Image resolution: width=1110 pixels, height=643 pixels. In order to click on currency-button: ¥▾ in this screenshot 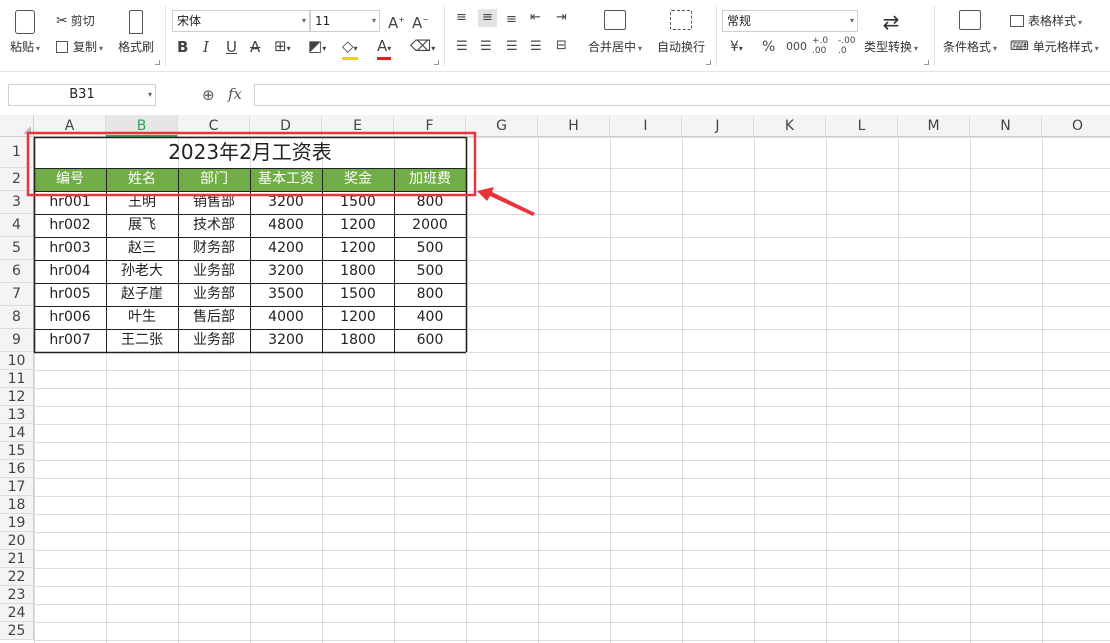, I will do `click(736, 48)`.